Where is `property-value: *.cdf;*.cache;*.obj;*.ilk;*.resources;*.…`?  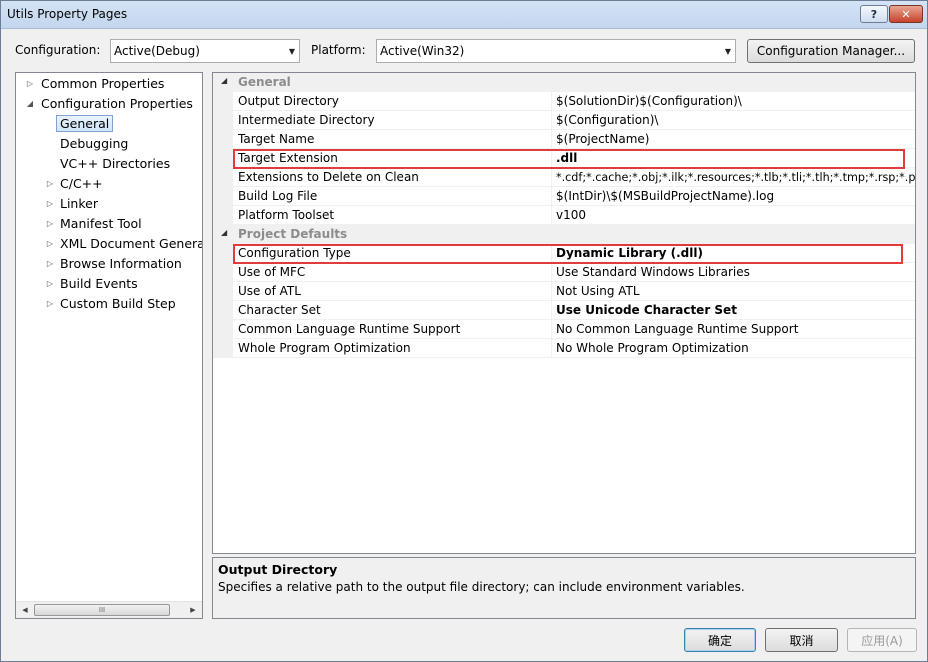 property-value: *.cdf;*.cache;*.obj;*.ilk;*.resources;*.… is located at coordinates (735, 177).